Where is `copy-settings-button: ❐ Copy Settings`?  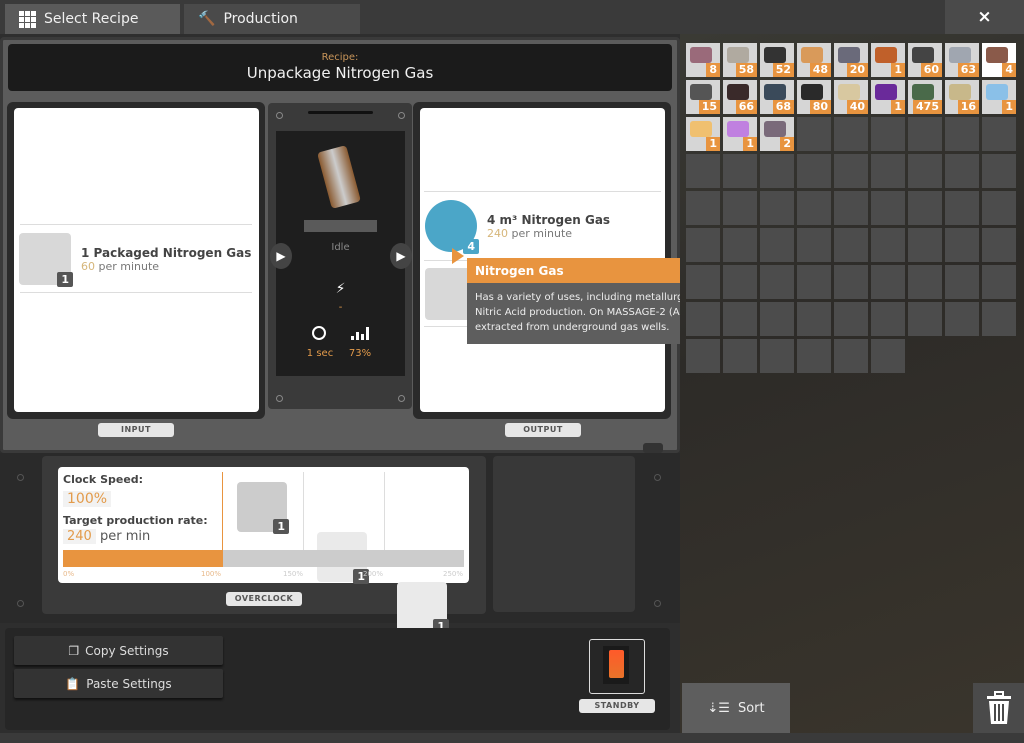
copy-settings-button: ❐ Copy Settings is located at coordinates (118, 650).